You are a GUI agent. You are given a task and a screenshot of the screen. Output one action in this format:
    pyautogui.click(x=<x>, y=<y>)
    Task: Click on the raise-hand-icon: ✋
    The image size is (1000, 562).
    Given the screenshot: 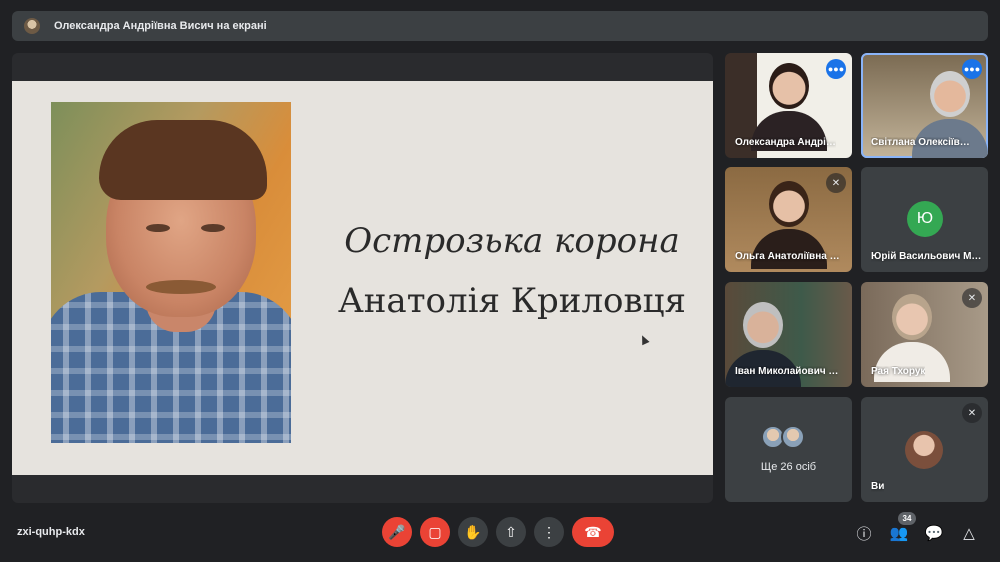 What is the action you would take?
    pyautogui.click(x=473, y=531)
    